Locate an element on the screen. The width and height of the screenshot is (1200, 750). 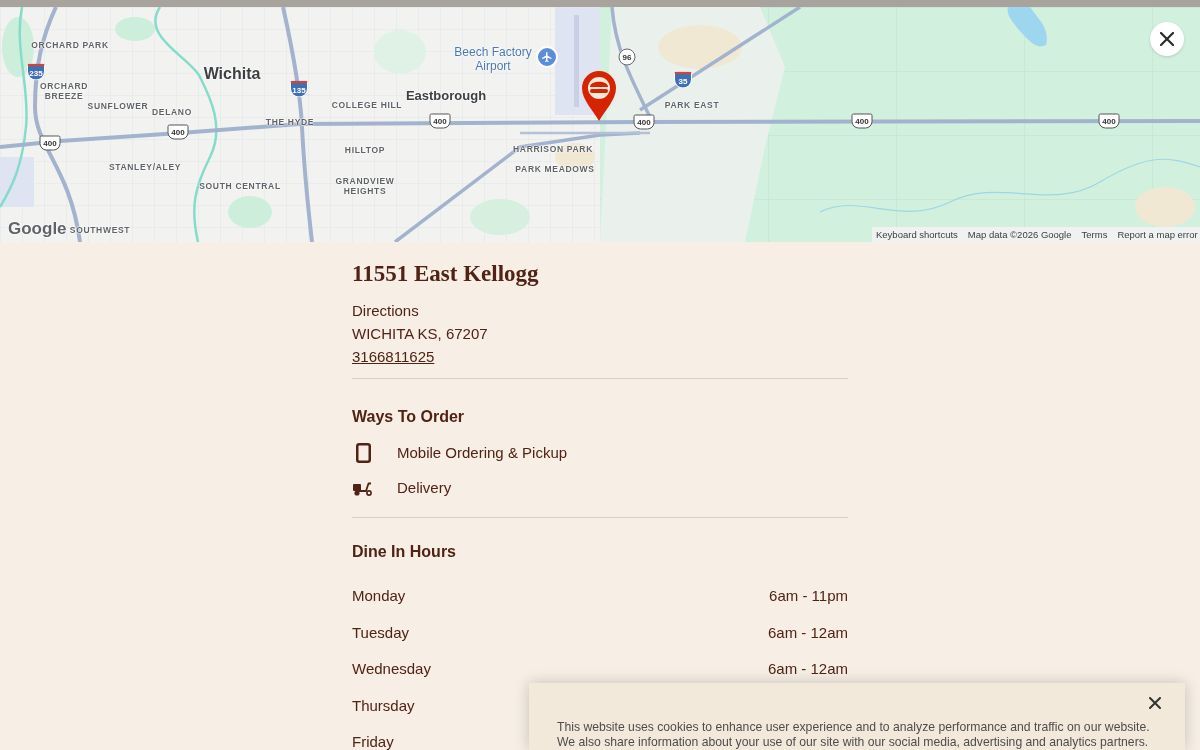
map-label: PARK EAST is located at coordinates (692, 105).